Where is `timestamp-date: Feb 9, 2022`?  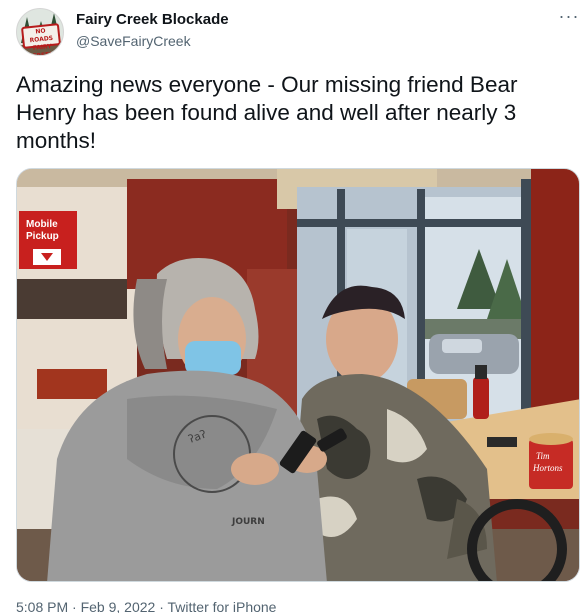
timestamp-date: Feb 9, 2022 is located at coordinates (118, 606).